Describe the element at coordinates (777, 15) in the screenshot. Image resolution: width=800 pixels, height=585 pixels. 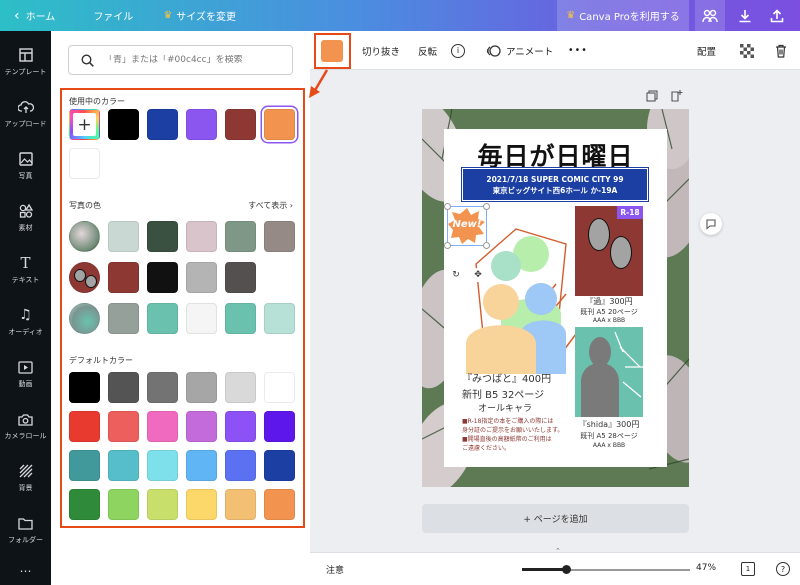
I see `share-button` at that location.